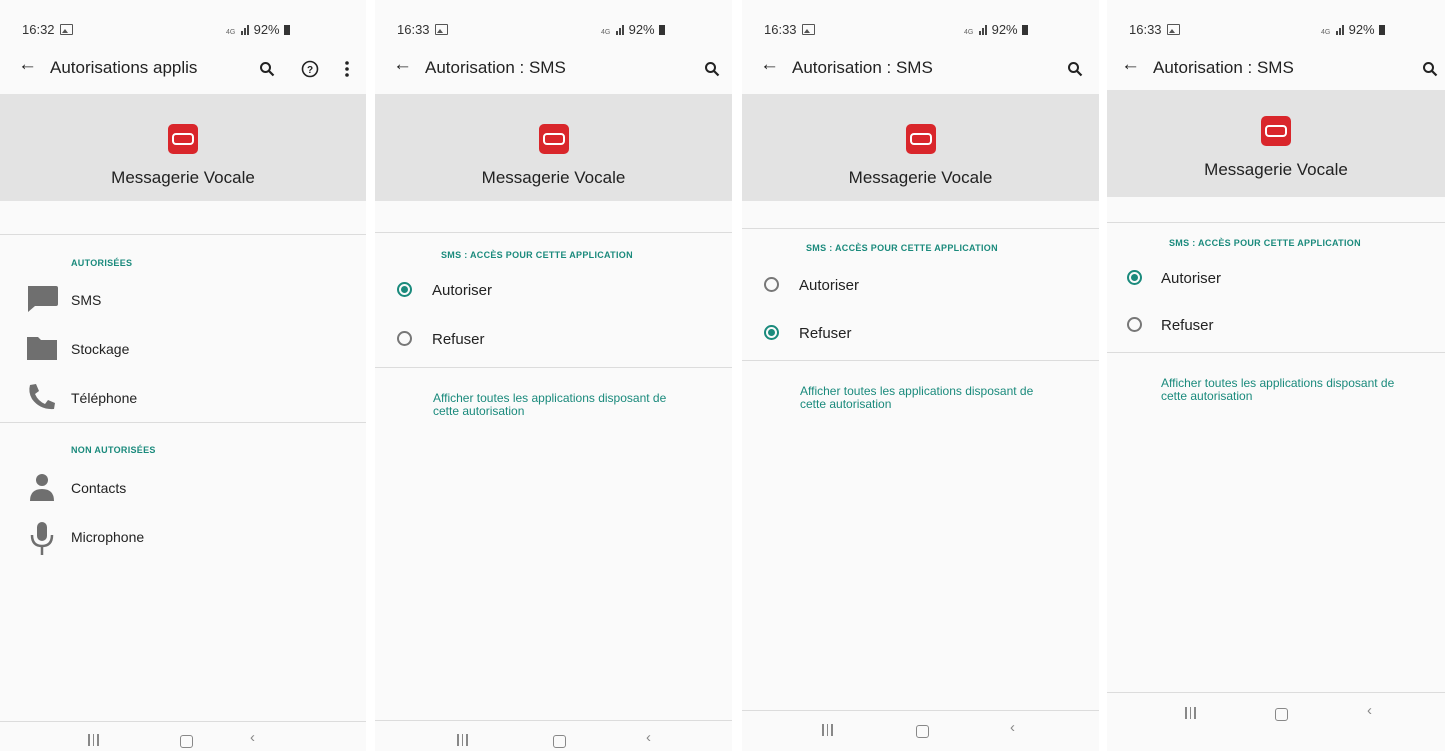 The image size is (1445, 751). Describe the element at coordinates (42, 487) in the screenshot. I see `person-icon` at that location.